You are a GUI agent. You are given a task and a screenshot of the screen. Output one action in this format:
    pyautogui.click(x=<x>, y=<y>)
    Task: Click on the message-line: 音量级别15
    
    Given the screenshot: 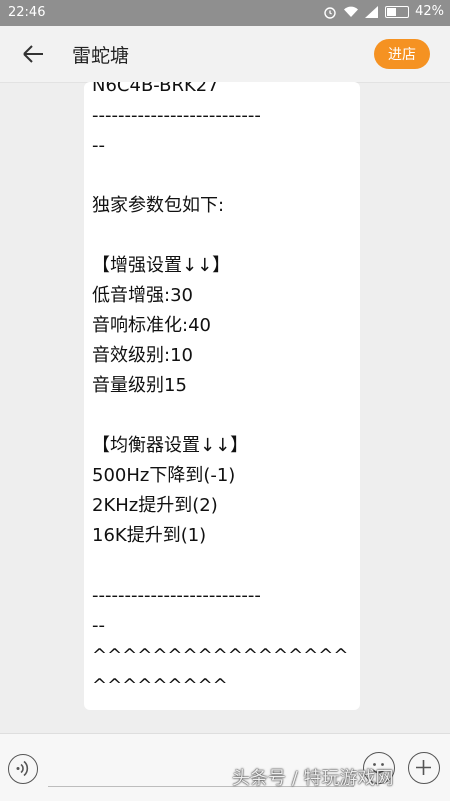 What is the action you would take?
    pyautogui.click(x=139, y=385)
    